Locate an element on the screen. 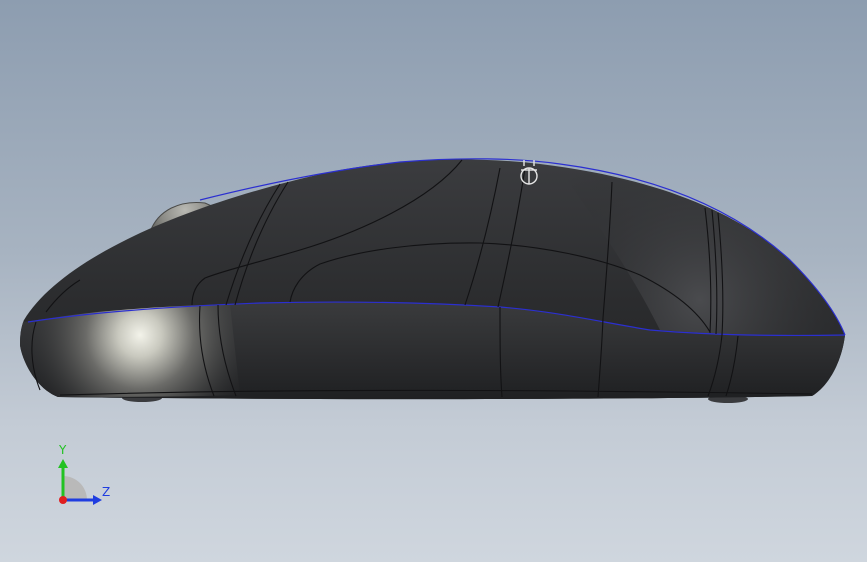  y-axis-label: Y is located at coordinates (63, 450).